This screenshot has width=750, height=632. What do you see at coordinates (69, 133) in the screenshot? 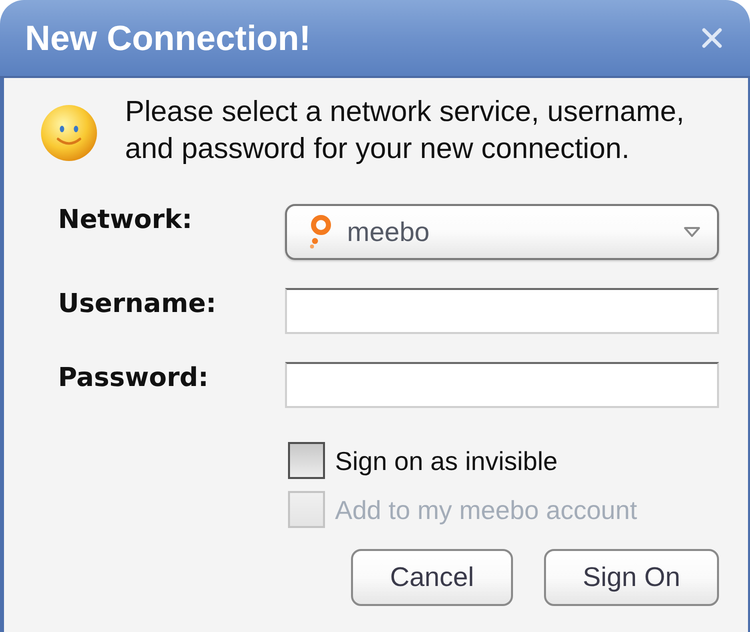
I see `smiley-icon` at bounding box center [69, 133].